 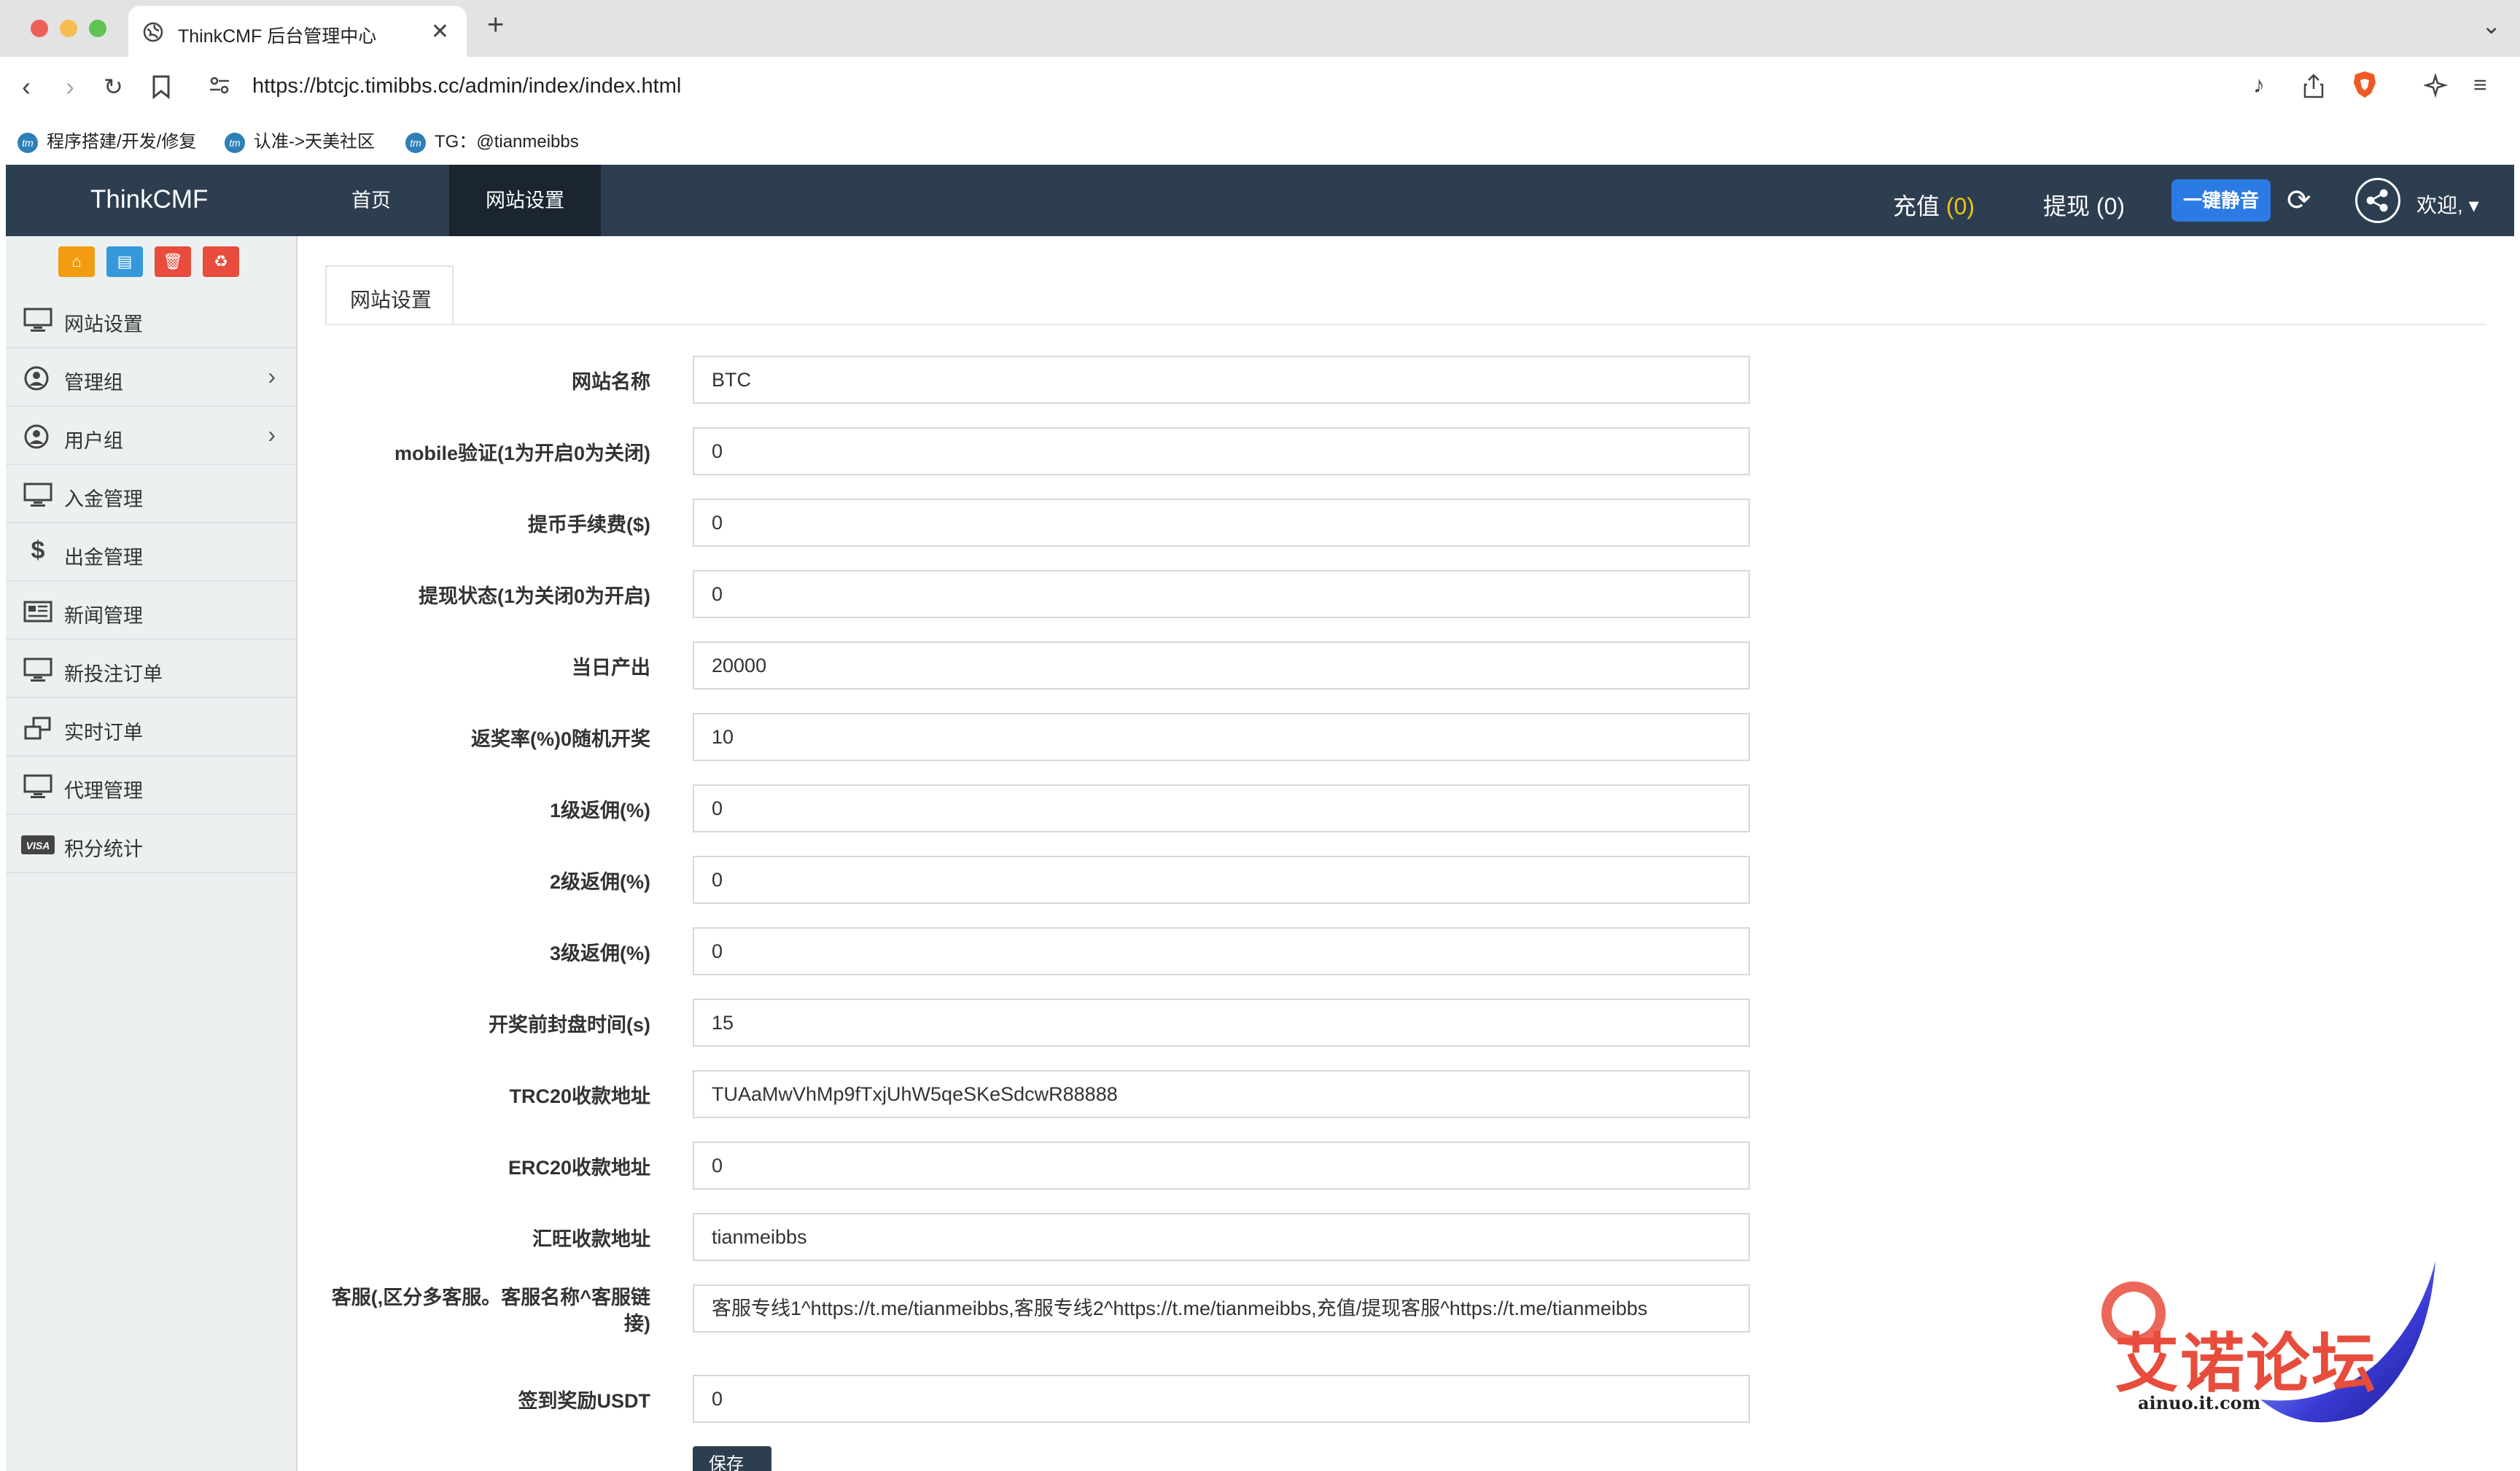 What do you see at coordinates (1221, 594) in the screenshot?
I see `withdraw-status-input: 0` at bounding box center [1221, 594].